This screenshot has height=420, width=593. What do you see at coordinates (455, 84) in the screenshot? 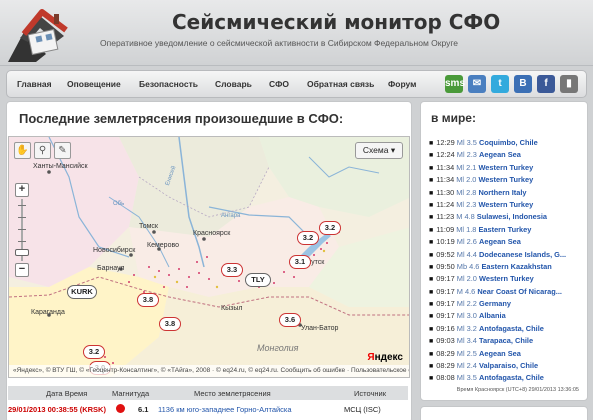
I see `sms-icon: sms` at bounding box center [455, 84].